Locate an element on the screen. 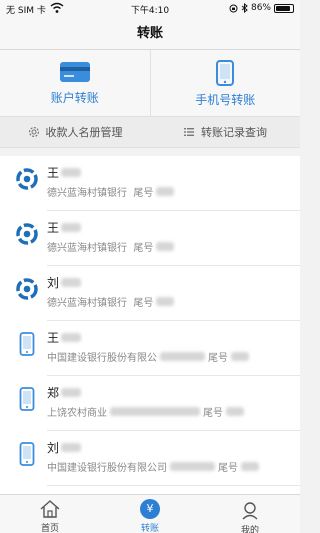  tab-transfer: ¥ 转账 is located at coordinates (150, 514).